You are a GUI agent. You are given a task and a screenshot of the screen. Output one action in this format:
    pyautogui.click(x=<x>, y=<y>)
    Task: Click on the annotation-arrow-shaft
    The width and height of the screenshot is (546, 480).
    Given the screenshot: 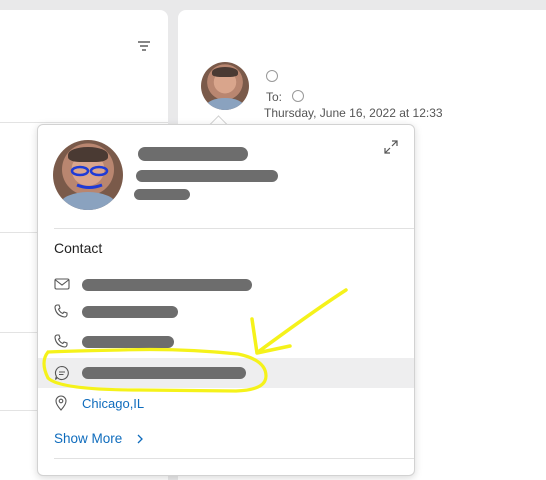 What is the action you would take?
    pyautogui.click(x=302, y=321)
    